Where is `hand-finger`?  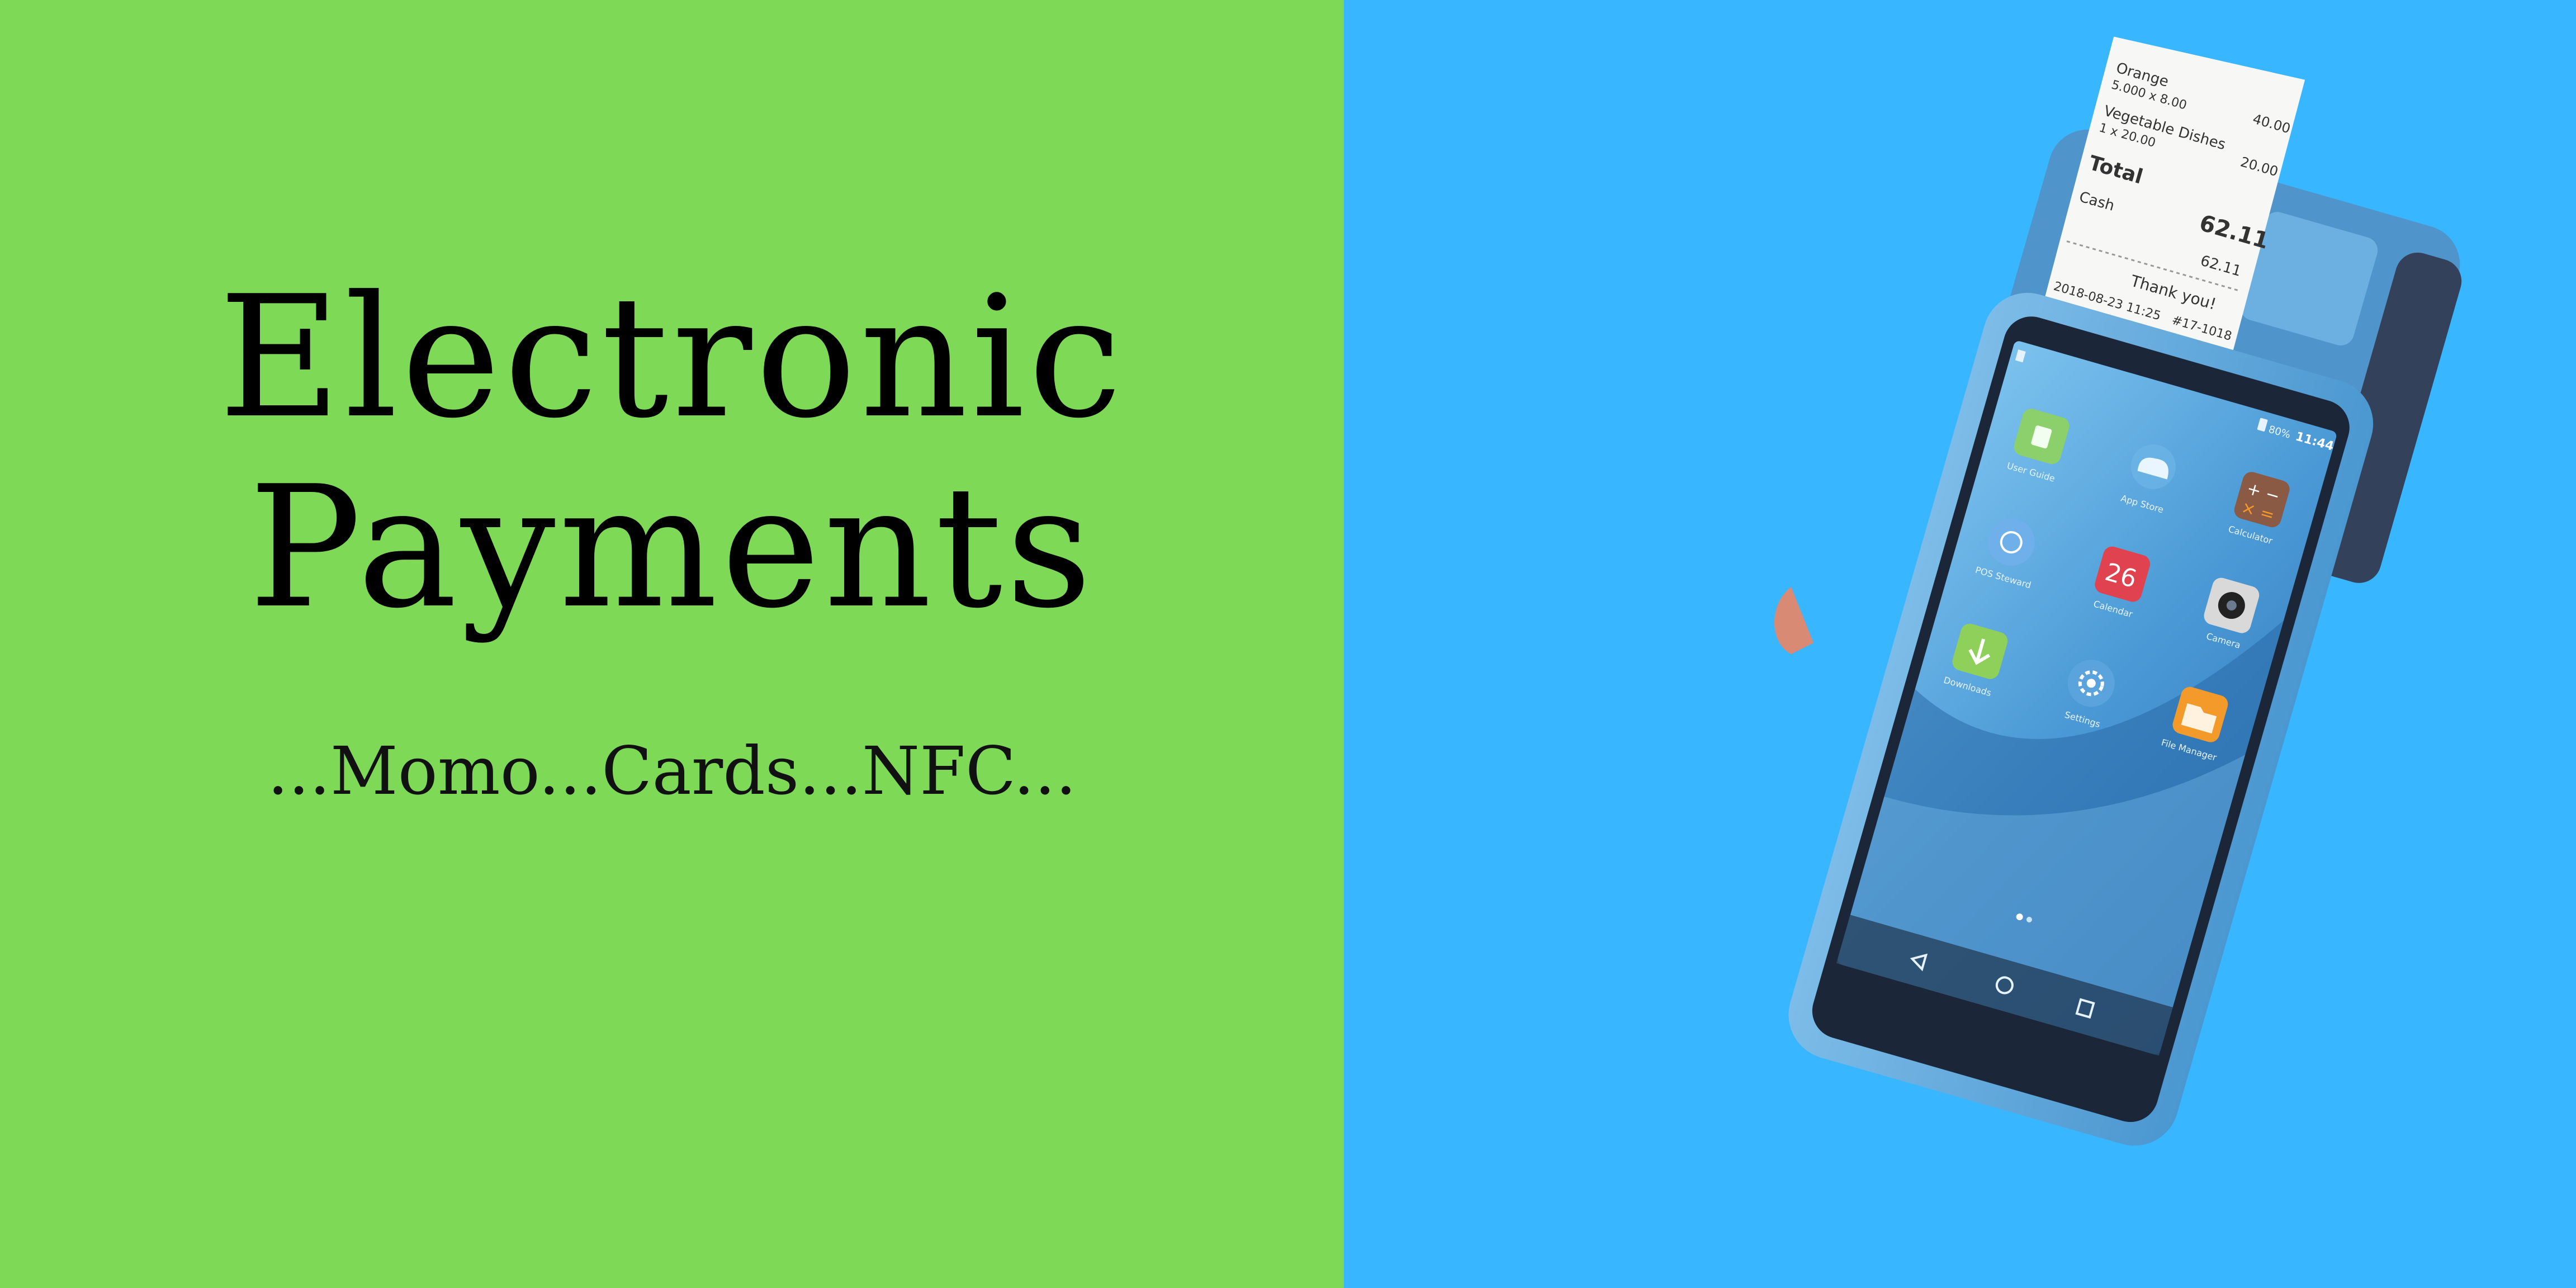
hand-finger is located at coordinates (1794, 620).